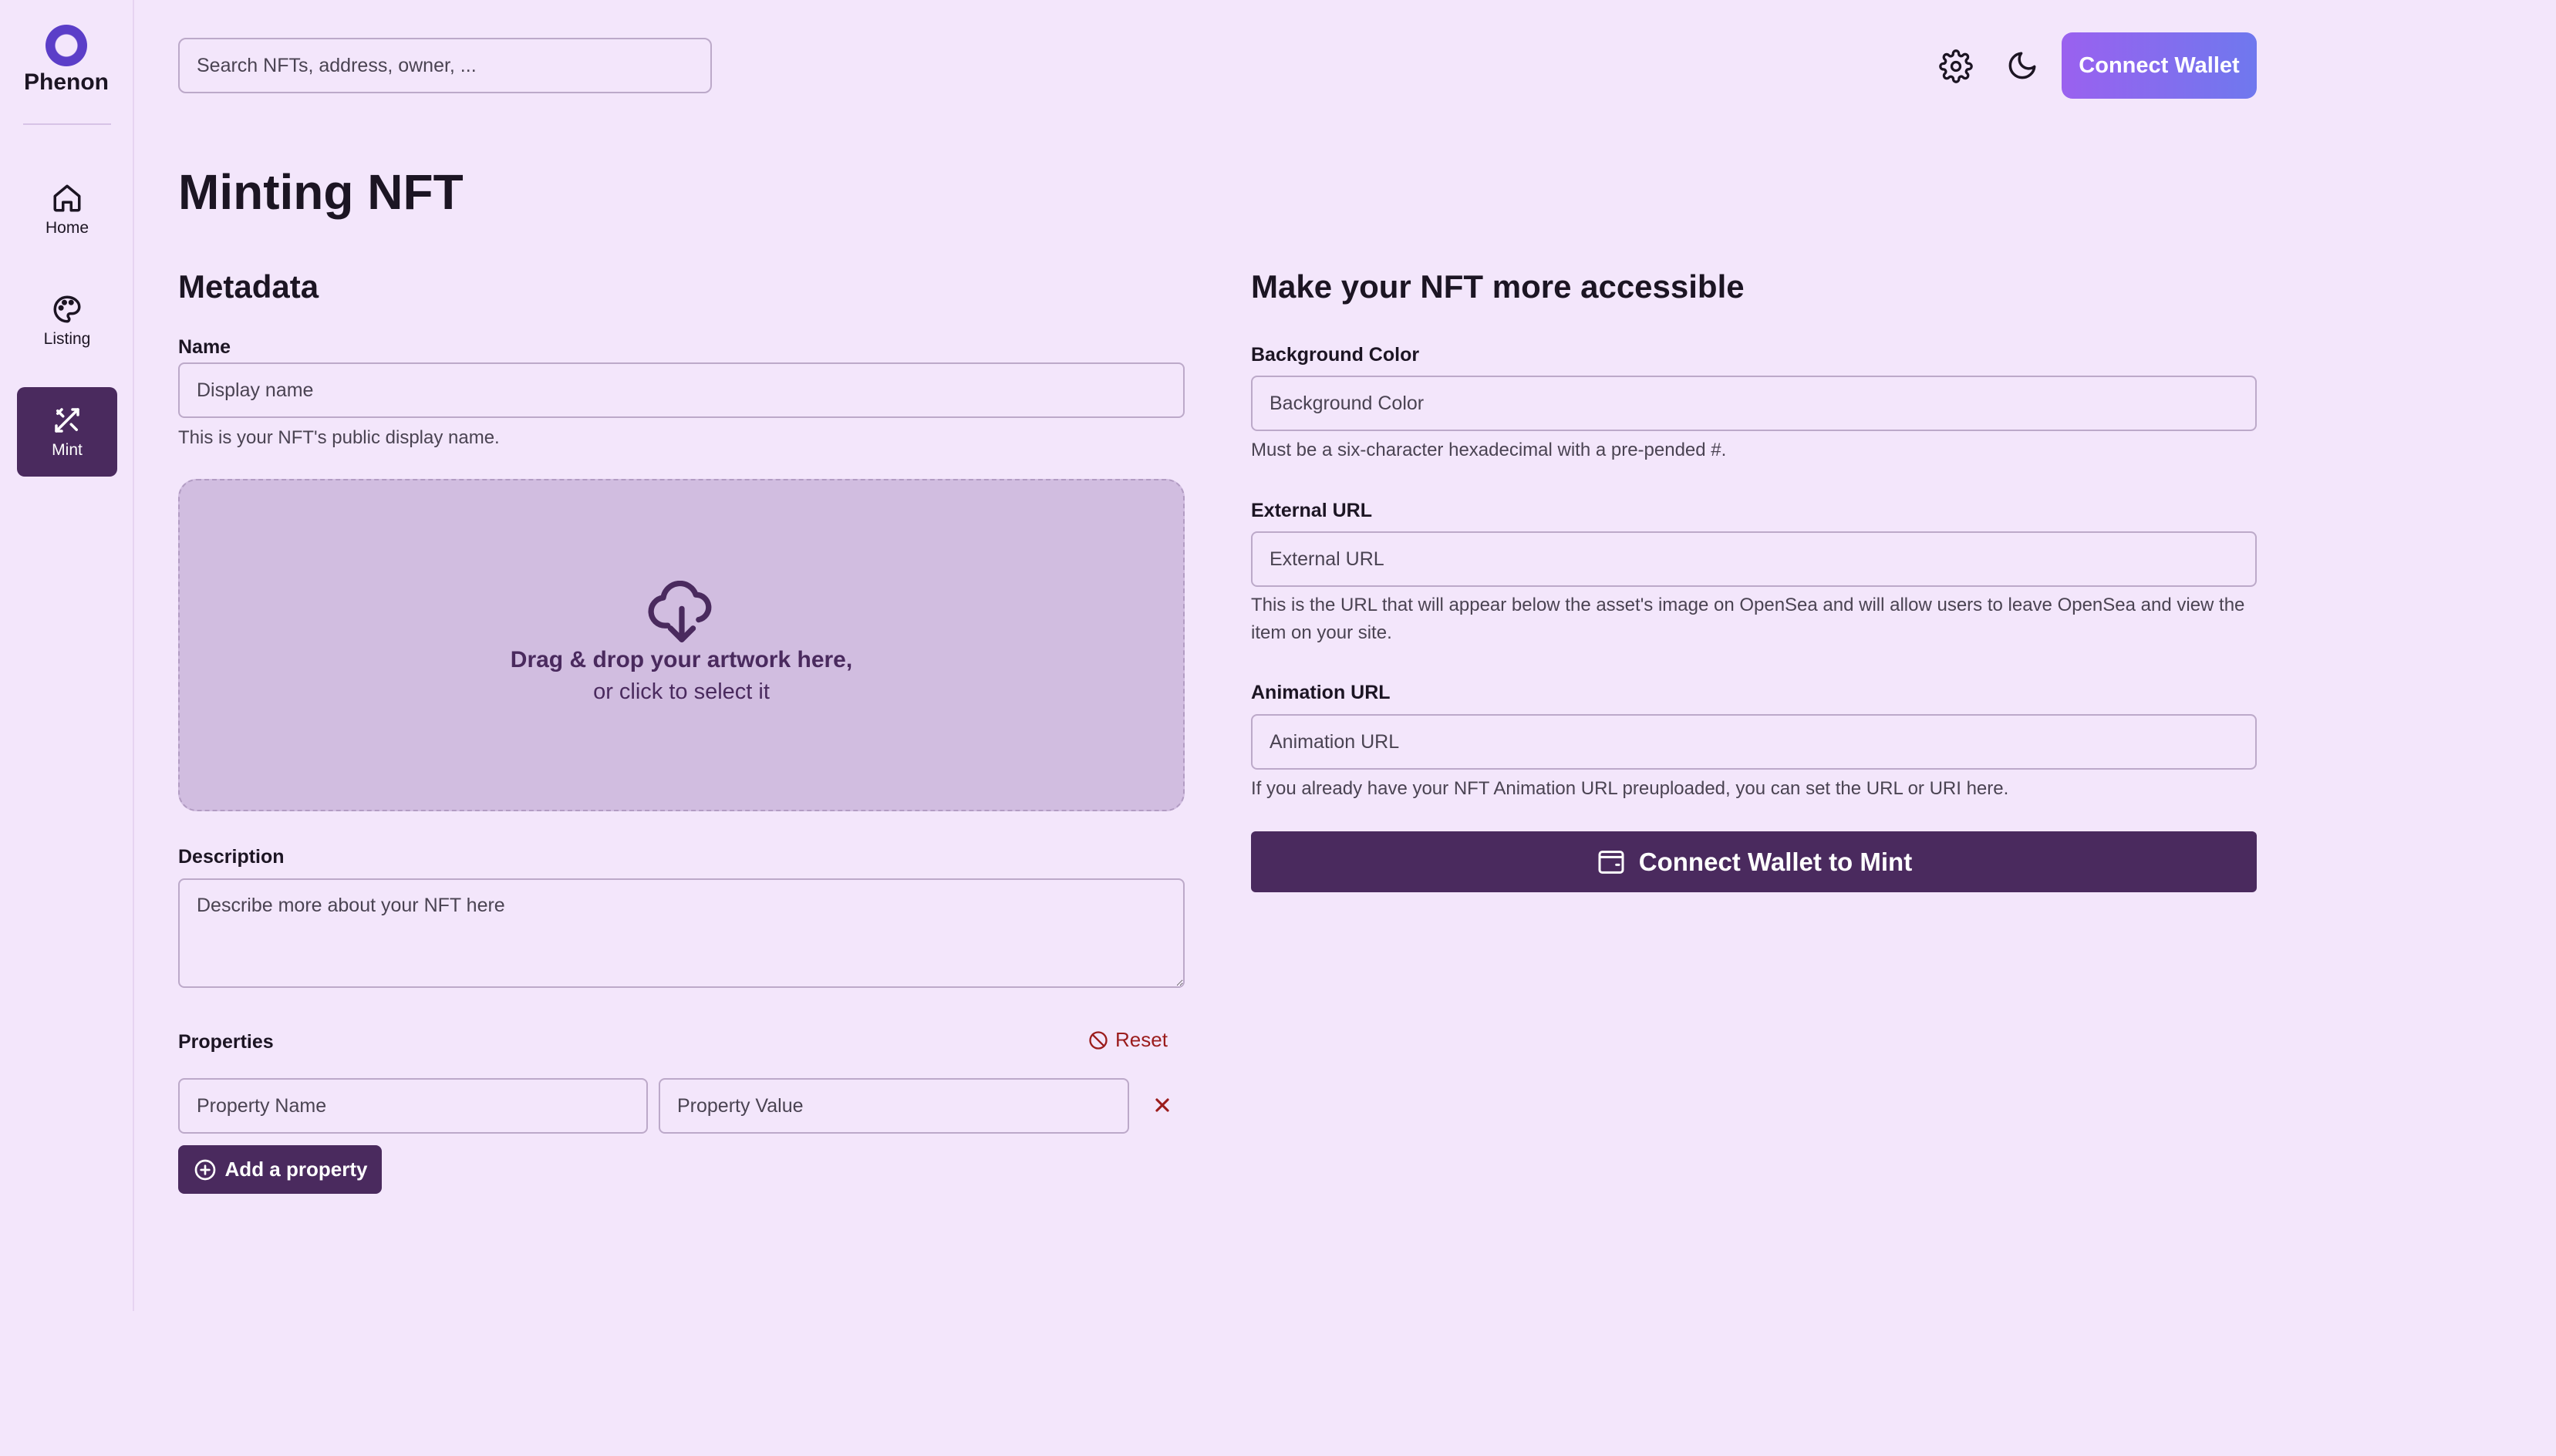 Image resolution: width=2556 pixels, height=1456 pixels. What do you see at coordinates (67, 309) in the screenshot?
I see `palette-icon` at bounding box center [67, 309].